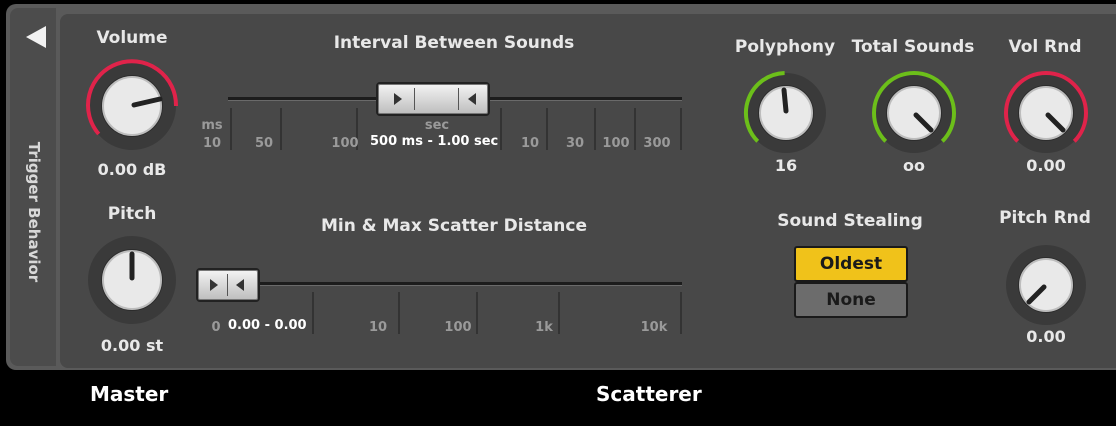 This screenshot has height=426, width=1116. Describe the element at coordinates (649, 394) in the screenshot. I see `scatterer-label: Scatterer` at that location.